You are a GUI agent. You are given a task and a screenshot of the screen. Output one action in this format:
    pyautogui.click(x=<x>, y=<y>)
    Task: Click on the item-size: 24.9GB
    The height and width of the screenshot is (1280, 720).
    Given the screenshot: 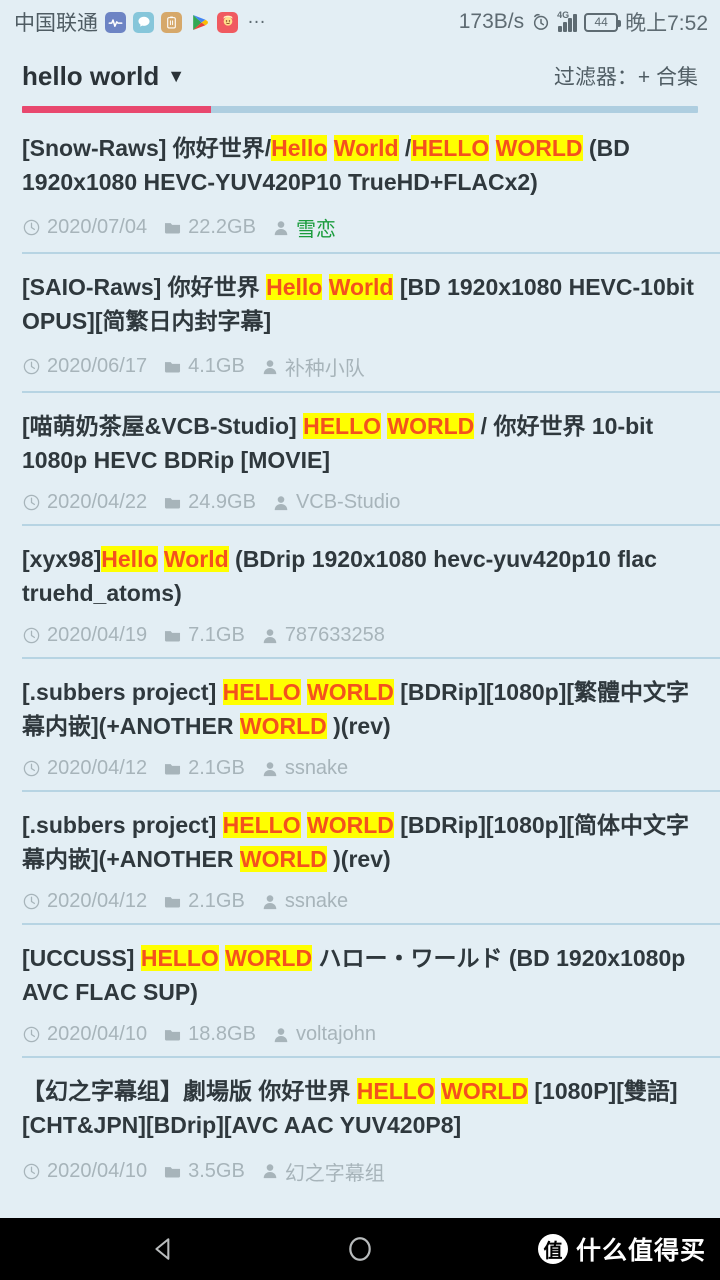 What is the action you would take?
    pyautogui.click(x=222, y=502)
    